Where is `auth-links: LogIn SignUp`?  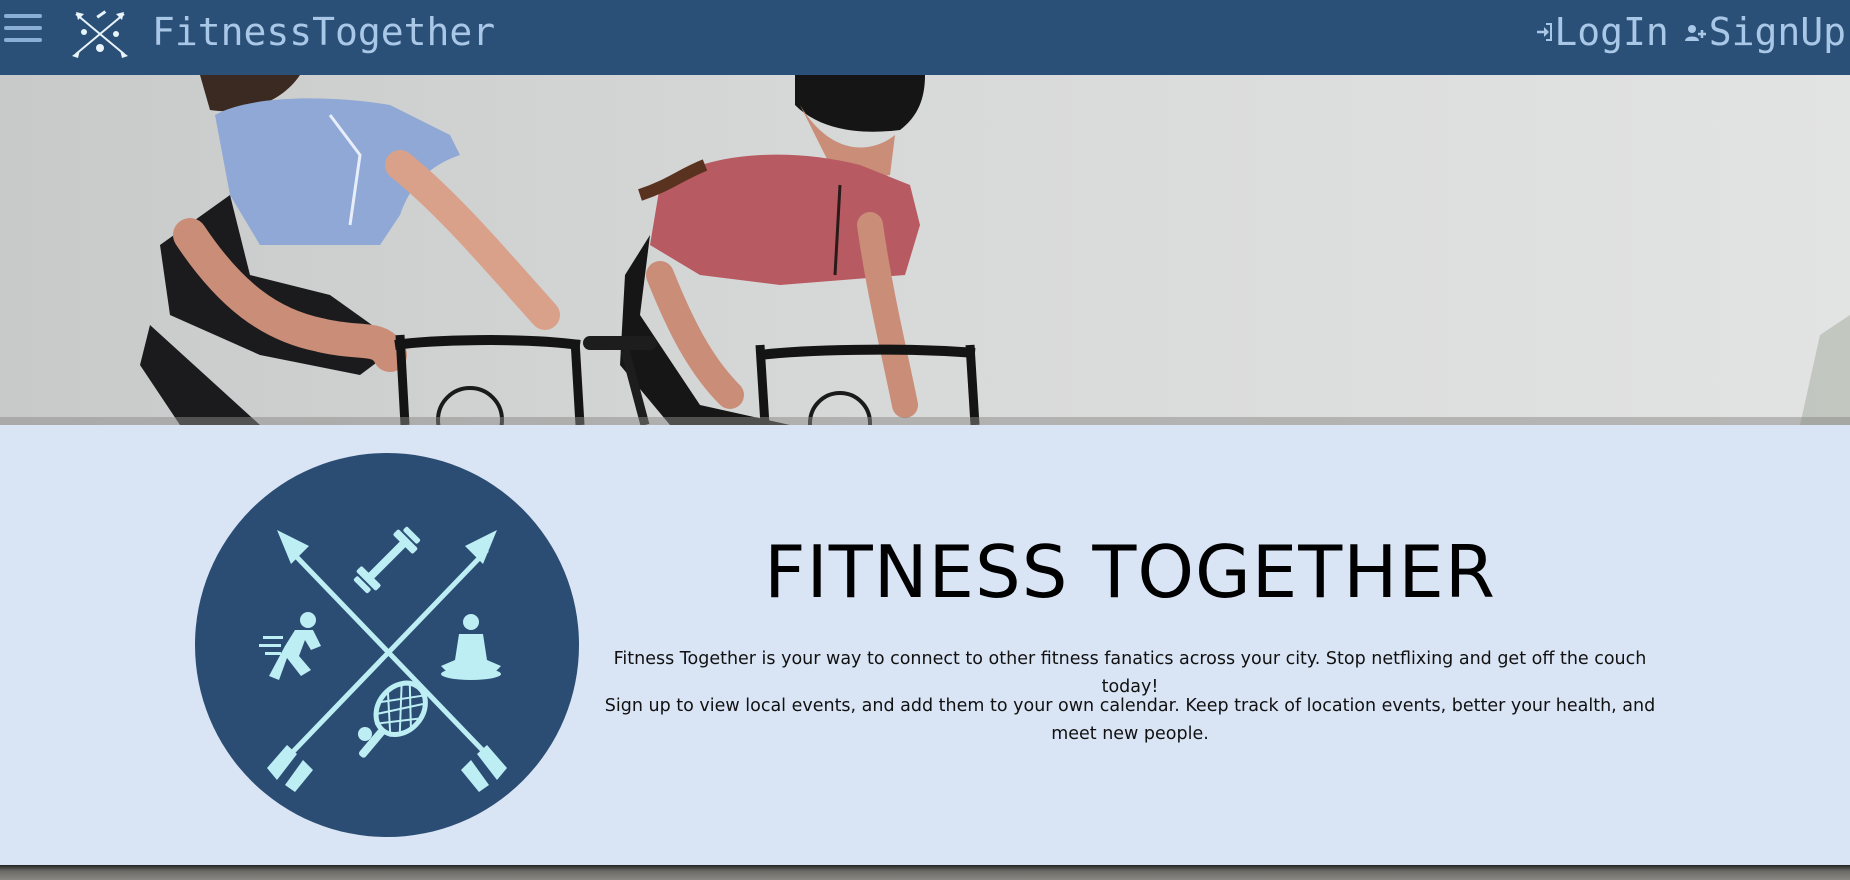 auth-links: LogIn SignUp is located at coordinates (1691, 32).